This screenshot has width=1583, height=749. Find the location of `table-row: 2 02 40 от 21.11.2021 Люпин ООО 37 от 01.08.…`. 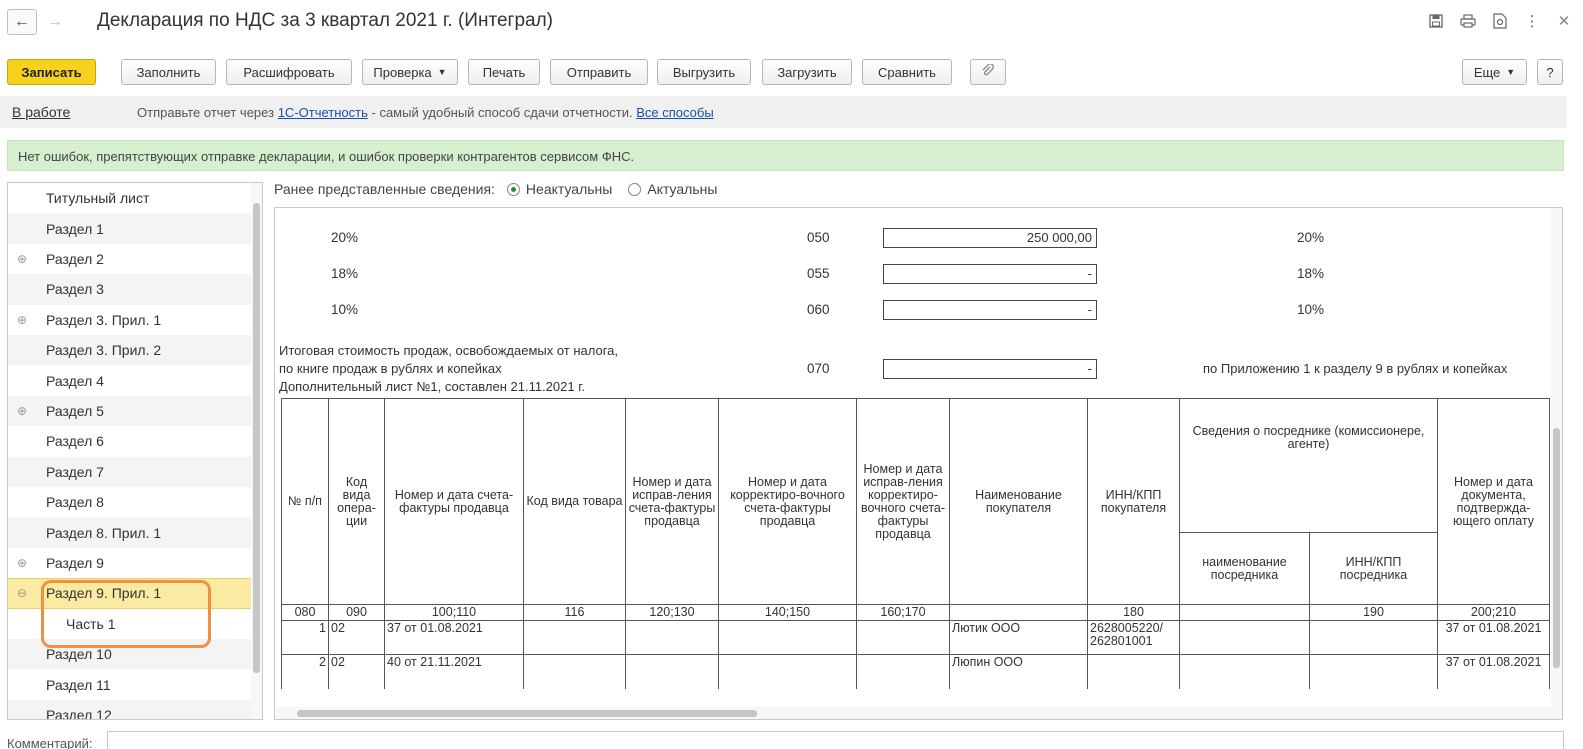

table-row: 2 02 40 от 21.11.2021 Люпин ООО 37 от 01.08.… is located at coordinates (915, 671).